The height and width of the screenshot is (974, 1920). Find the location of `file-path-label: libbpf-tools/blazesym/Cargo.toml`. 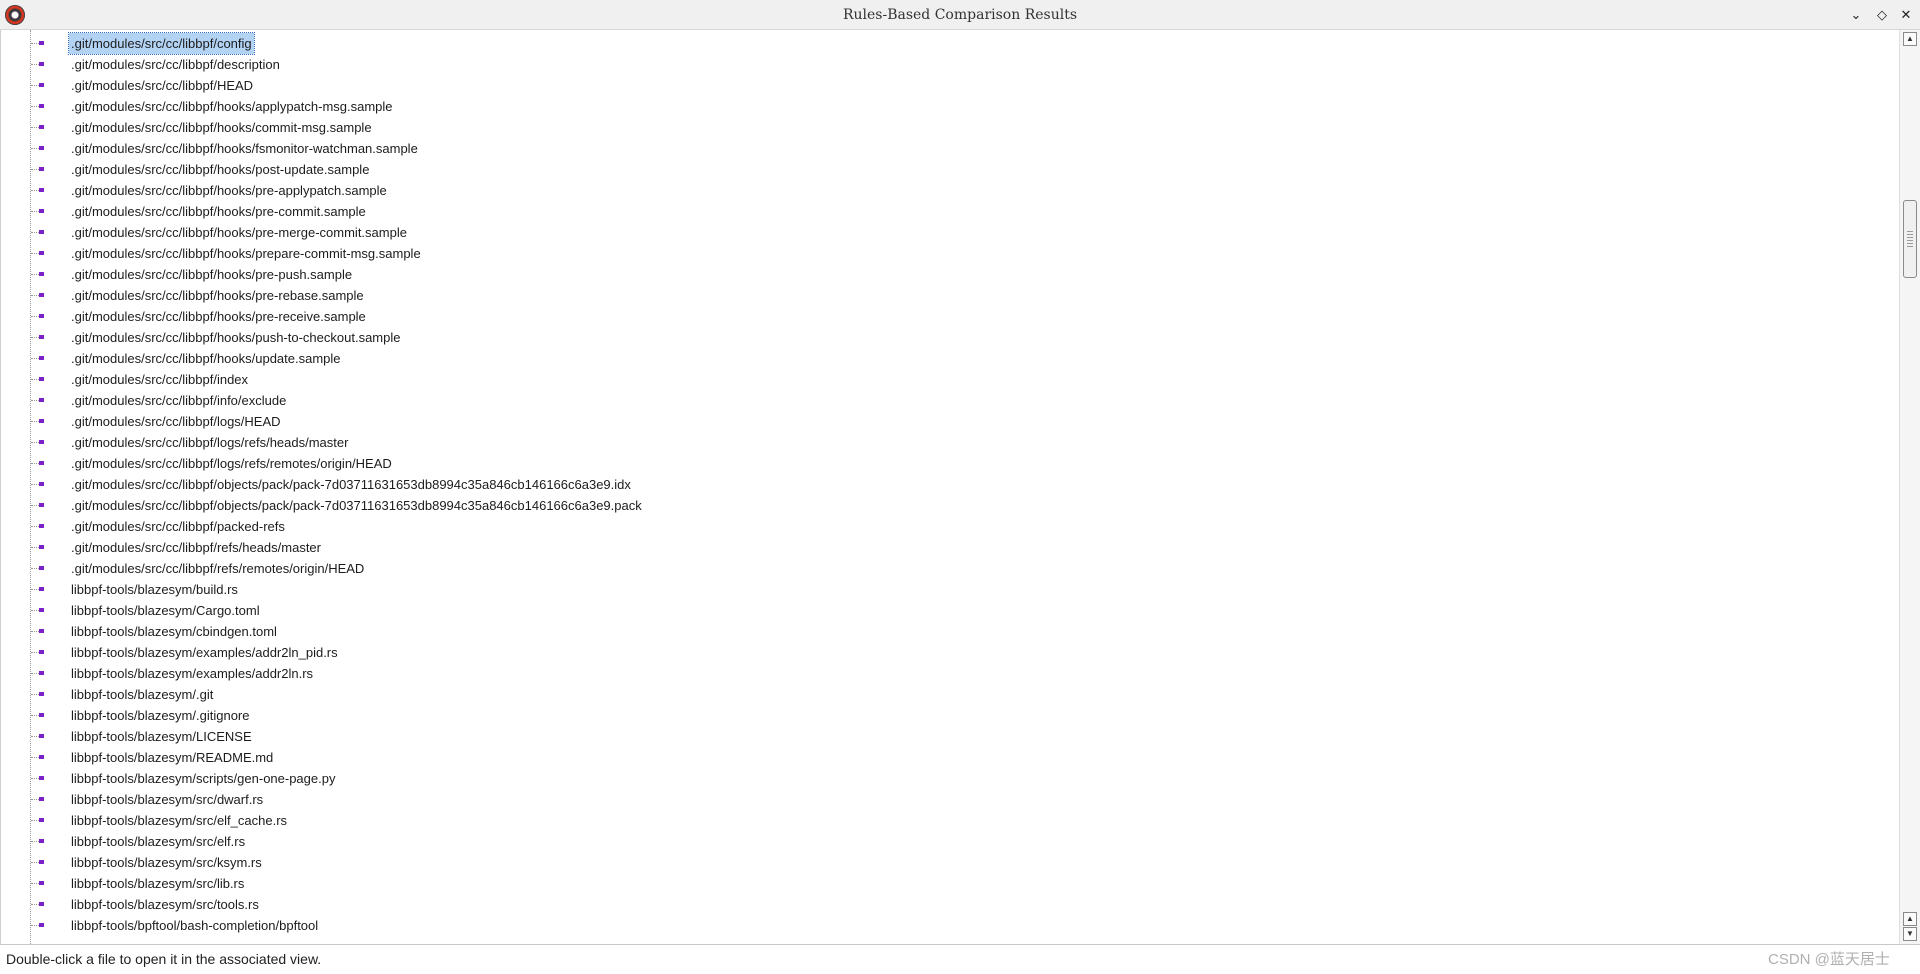

file-path-label: libbpf-tools/blazesym/Cargo.toml is located at coordinates (165, 610).